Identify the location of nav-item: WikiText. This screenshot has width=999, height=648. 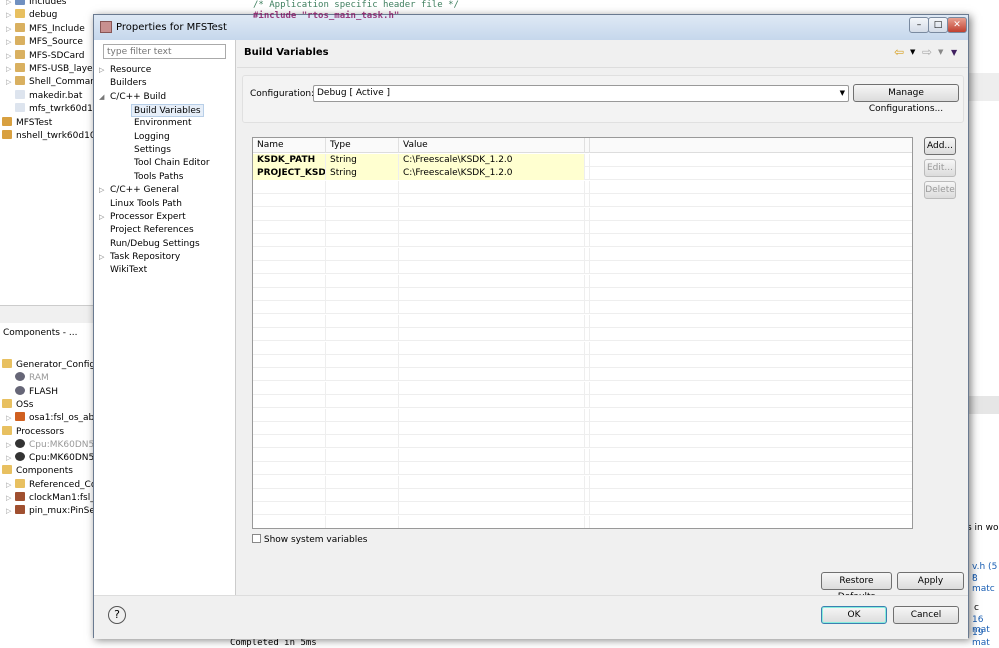
(128, 270).